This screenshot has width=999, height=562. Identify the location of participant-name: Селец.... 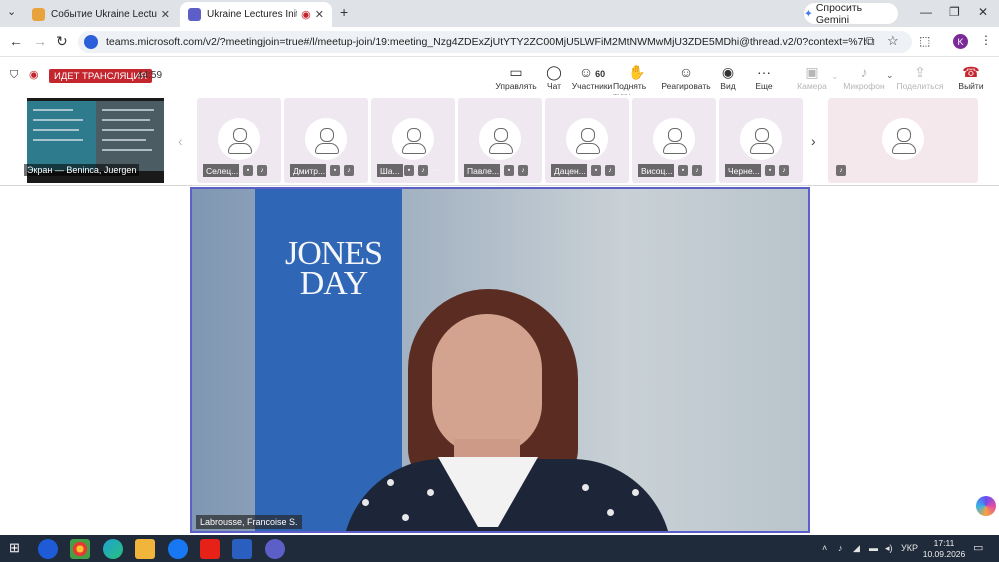
(221, 170).